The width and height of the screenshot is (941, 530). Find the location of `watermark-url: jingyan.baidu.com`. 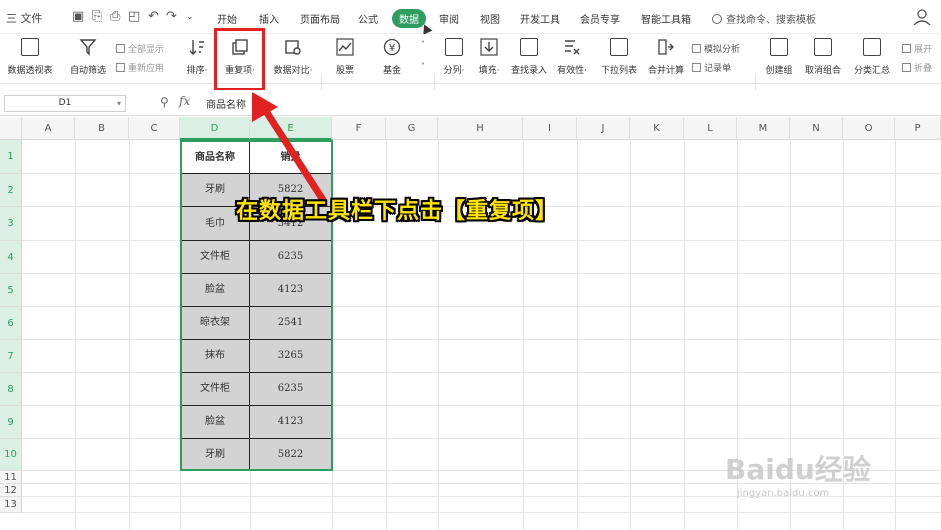

watermark-url: jingyan.baidu.com is located at coordinates (783, 493).